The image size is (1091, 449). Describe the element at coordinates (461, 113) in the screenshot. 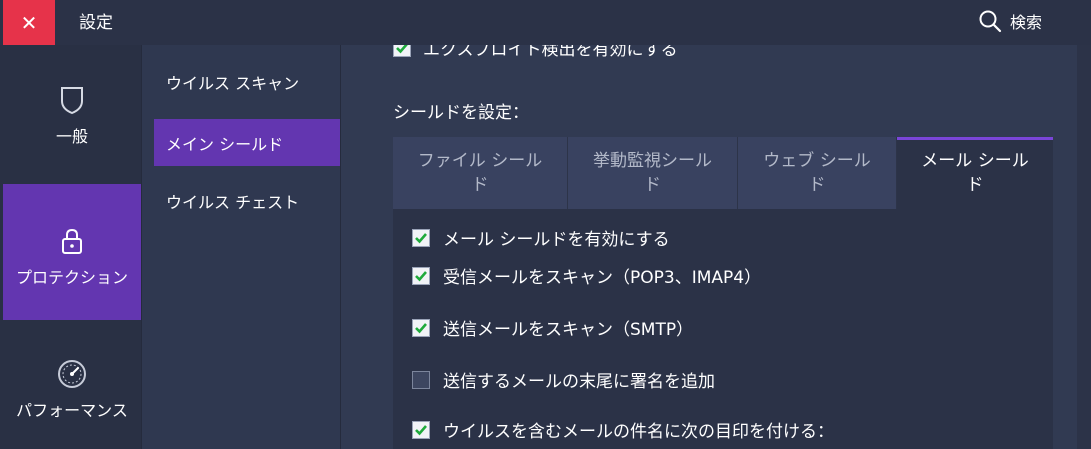

I see `shield-settings-heading: シールドを設定：` at that location.